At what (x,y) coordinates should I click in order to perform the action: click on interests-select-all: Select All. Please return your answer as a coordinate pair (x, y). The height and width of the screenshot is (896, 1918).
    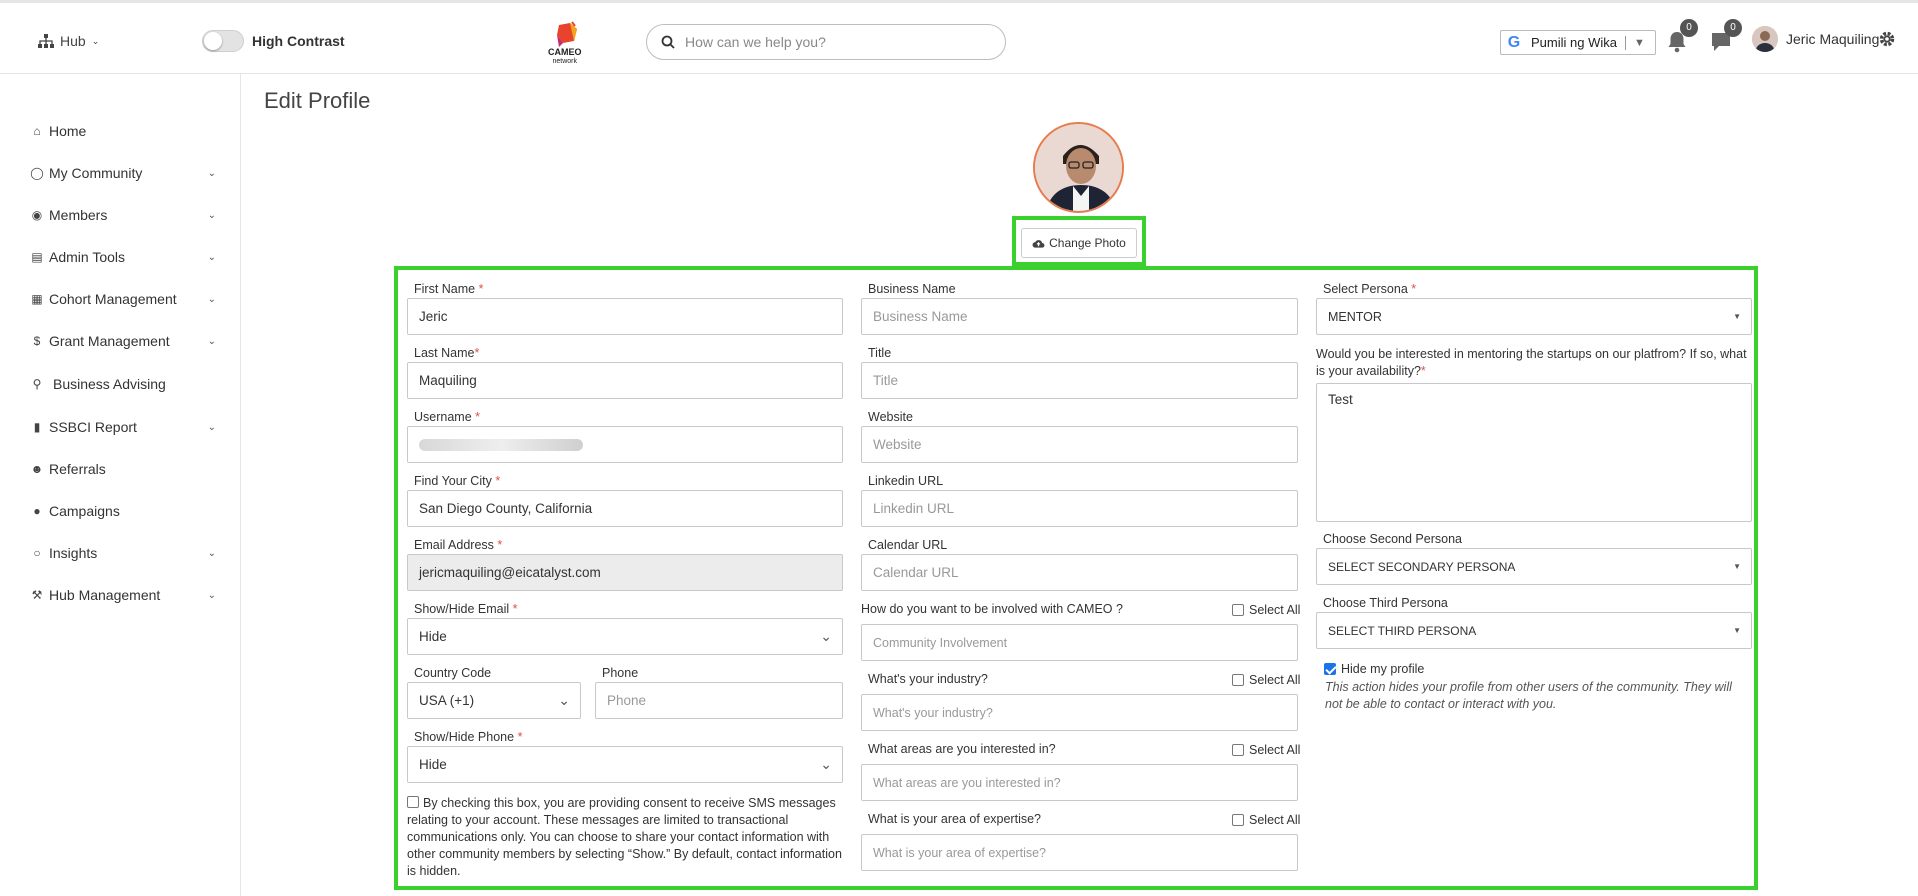
    Looking at the image, I should click on (1266, 750).